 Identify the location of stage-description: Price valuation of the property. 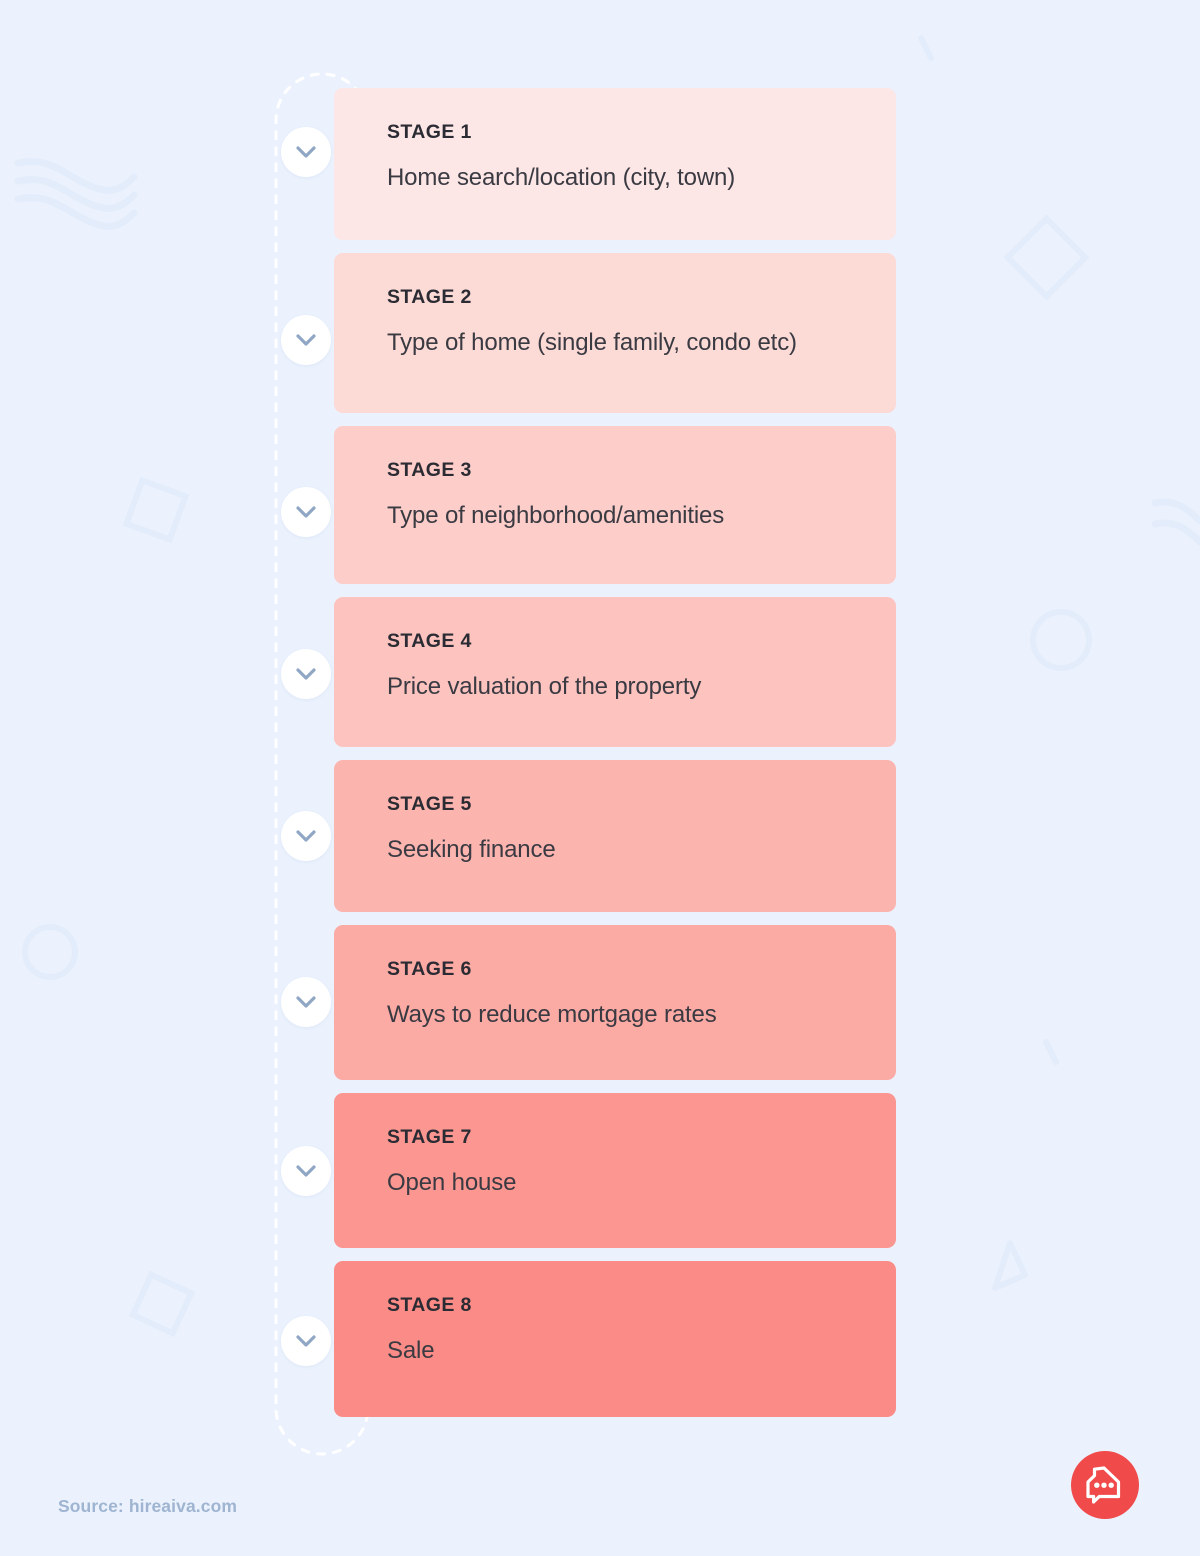
(544, 687).